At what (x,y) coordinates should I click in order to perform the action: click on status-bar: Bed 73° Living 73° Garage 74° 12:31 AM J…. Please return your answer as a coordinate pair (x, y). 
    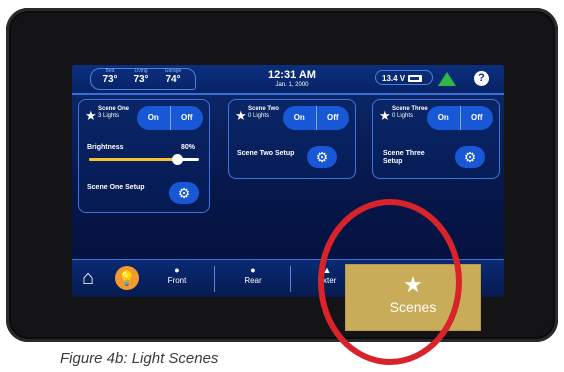
    Looking at the image, I should click on (288, 80).